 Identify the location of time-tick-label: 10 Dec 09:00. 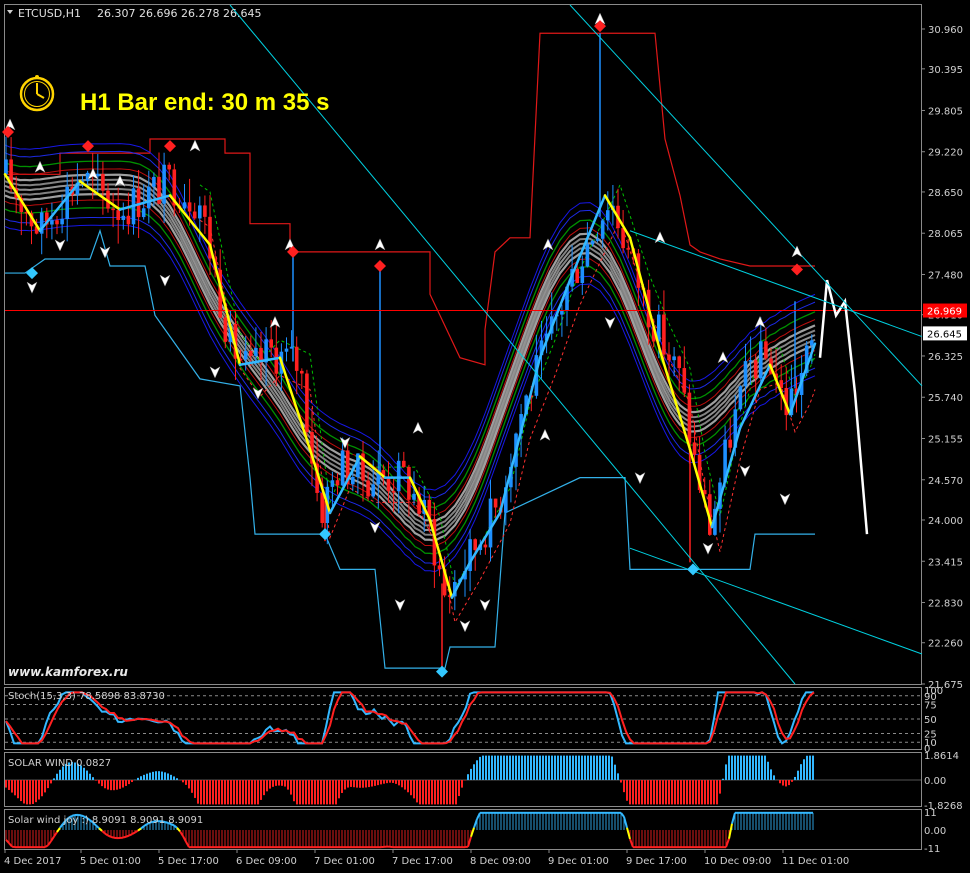
(737, 861).